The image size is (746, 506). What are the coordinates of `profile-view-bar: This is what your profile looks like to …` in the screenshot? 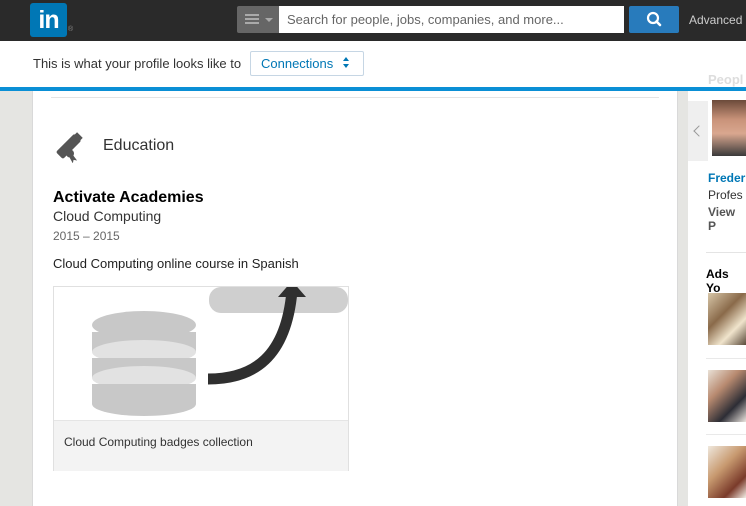 It's located at (373, 64).